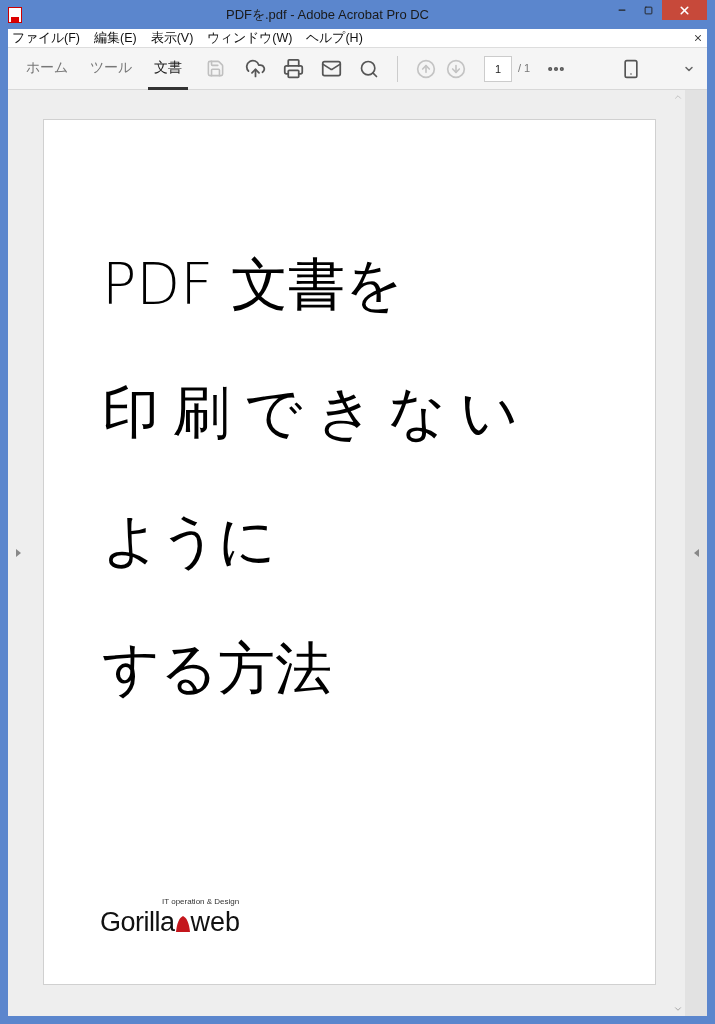 The image size is (715, 1024). Describe the element at coordinates (168, 68) in the screenshot. I see `toolbar-tab: 文書` at that location.